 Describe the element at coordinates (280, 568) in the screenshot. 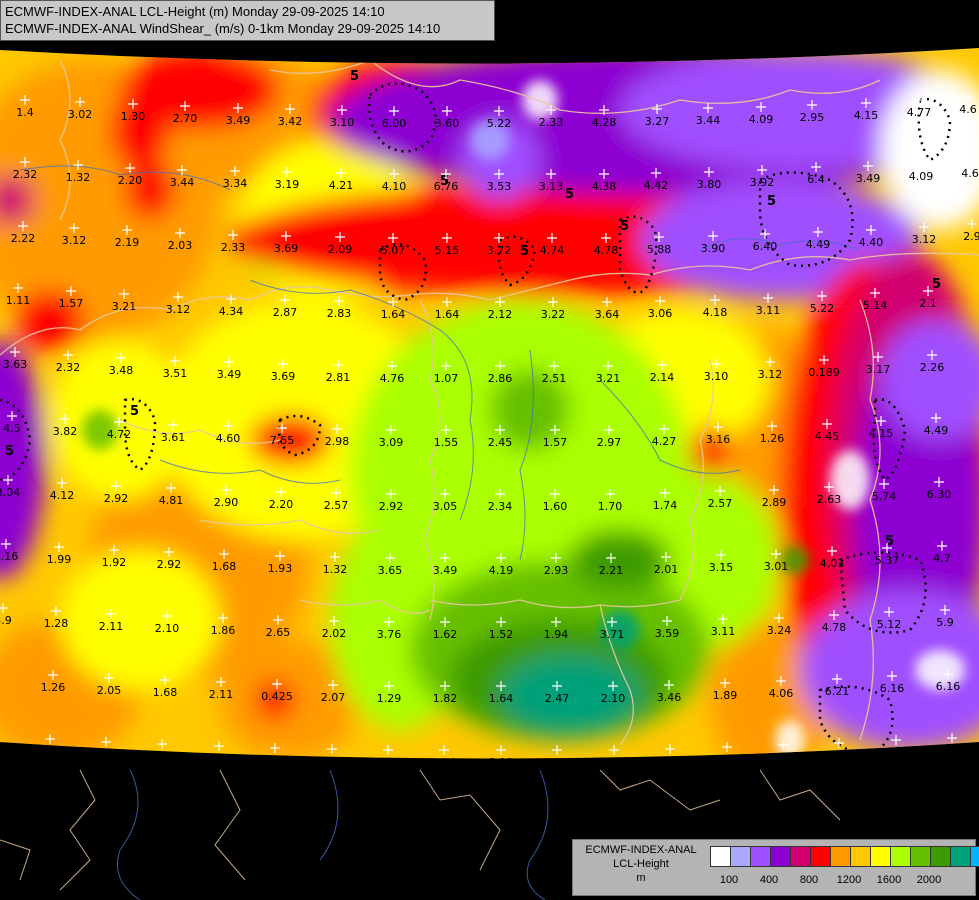

I see `wind-shear-value: 1.93` at that location.